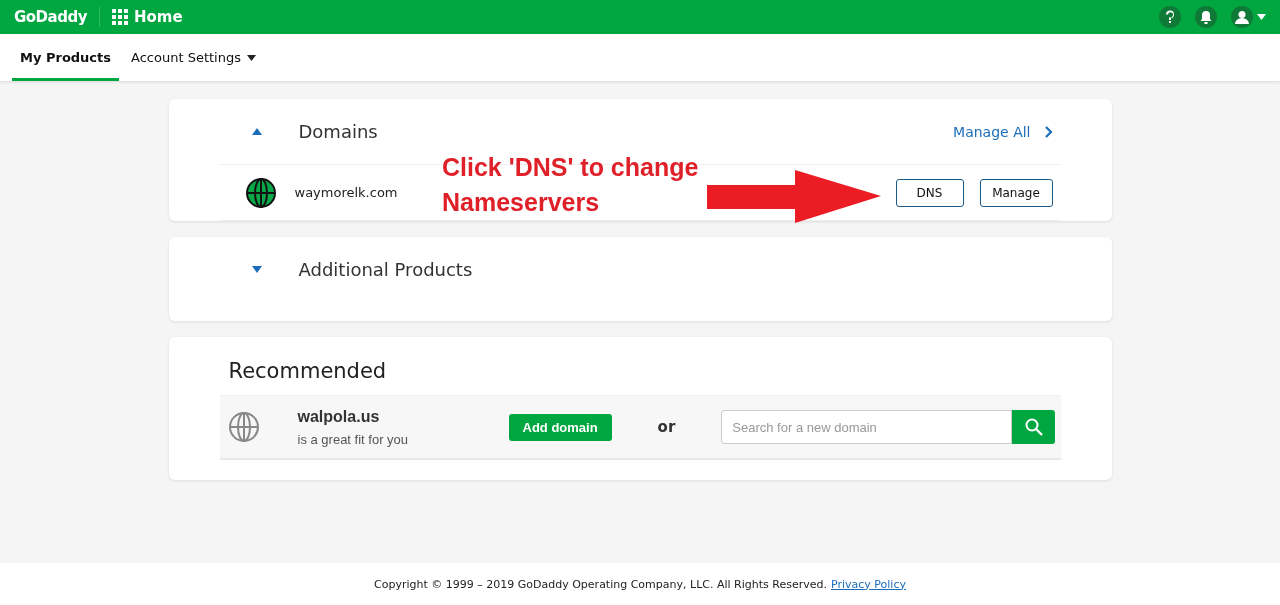 The height and width of the screenshot is (605, 1280). I want to click on dns-button: DNS, so click(929, 192).